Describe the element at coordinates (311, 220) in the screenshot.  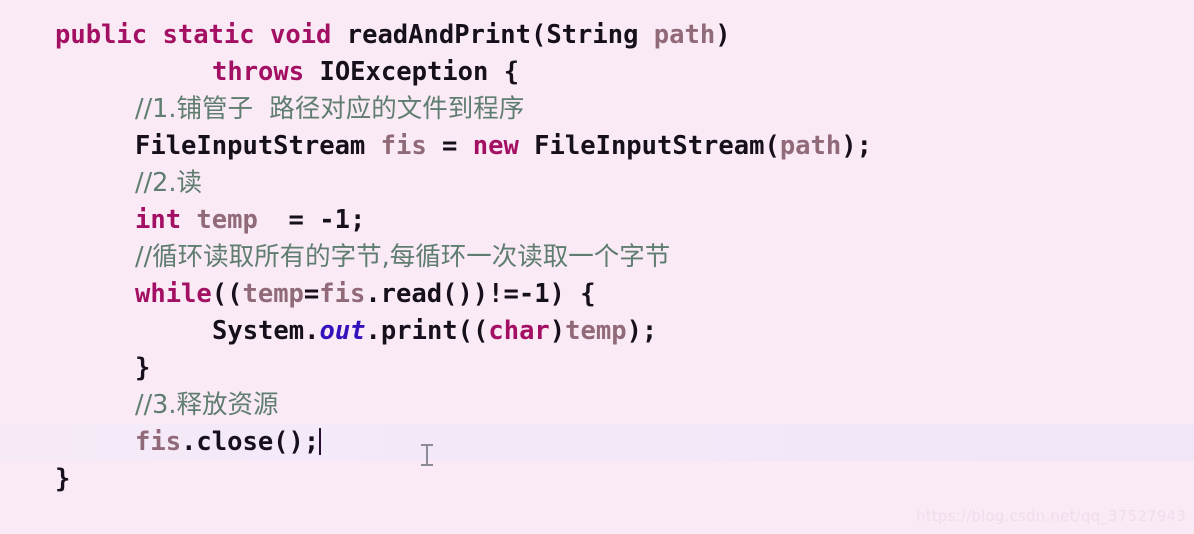
I see `code-token-plain: = -1;` at that location.